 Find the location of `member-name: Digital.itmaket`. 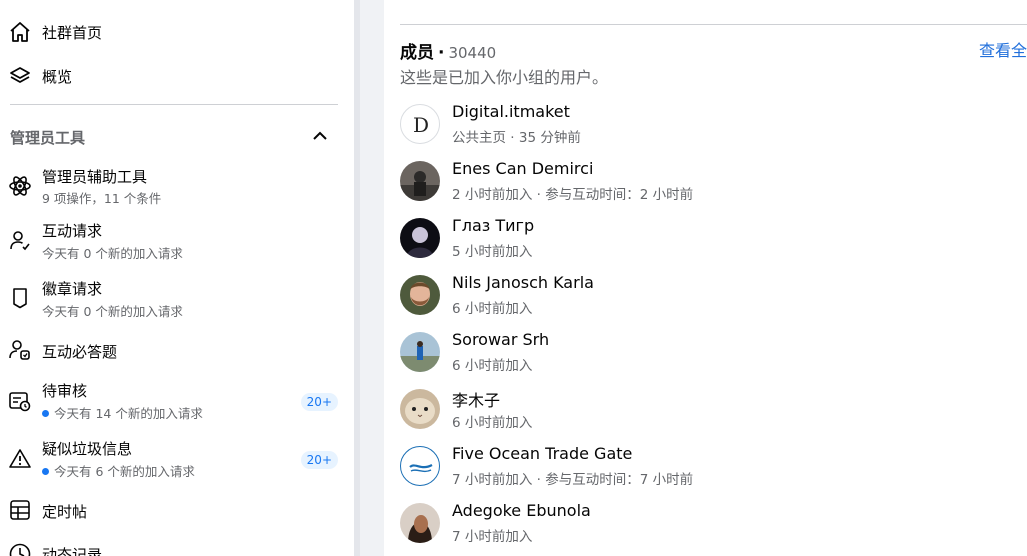

member-name: Digital.itmaket is located at coordinates (511, 111).